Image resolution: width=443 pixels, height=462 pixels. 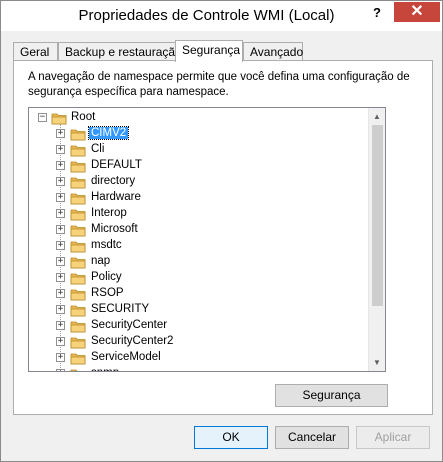 I want to click on tree-node-label: Hardware, so click(x=116, y=197).